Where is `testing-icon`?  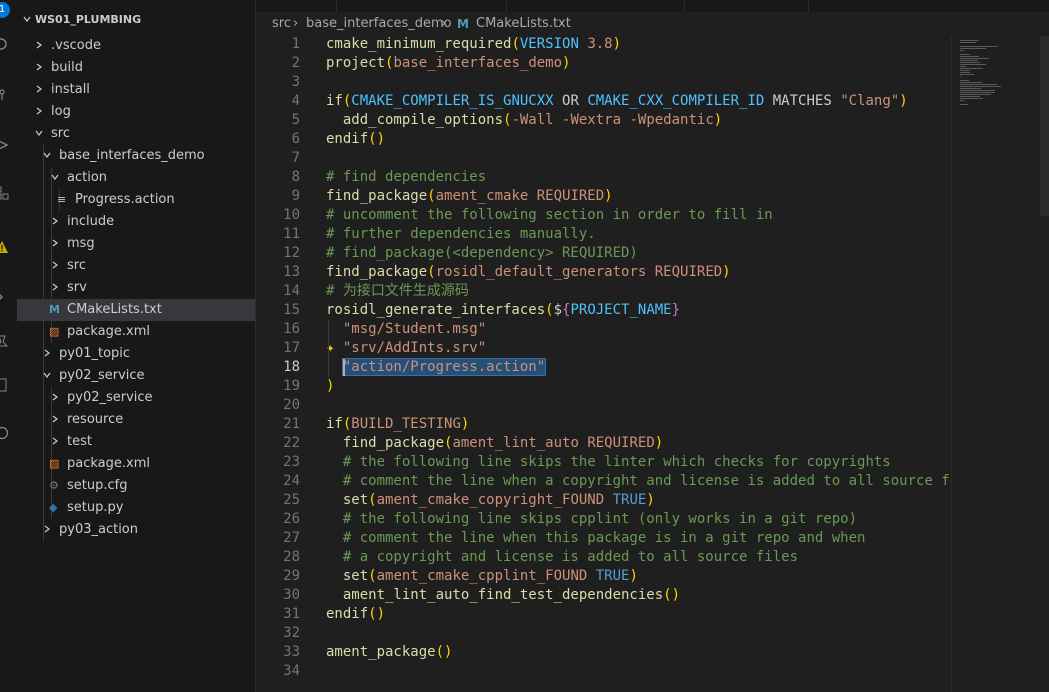
testing-icon is located at coordinates (4, 341).